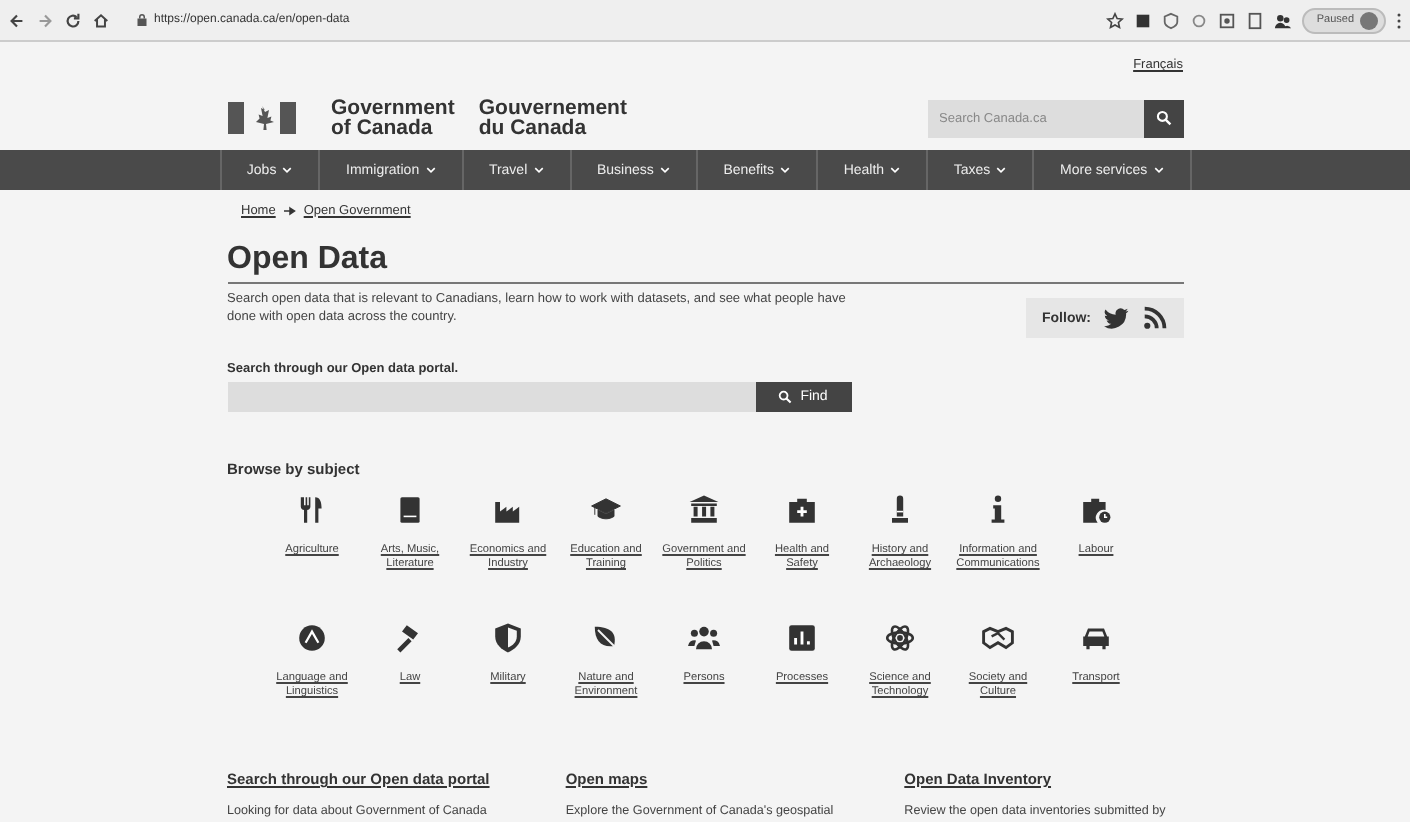  I want to click on shield-outline-icon, so click(1171, 20).